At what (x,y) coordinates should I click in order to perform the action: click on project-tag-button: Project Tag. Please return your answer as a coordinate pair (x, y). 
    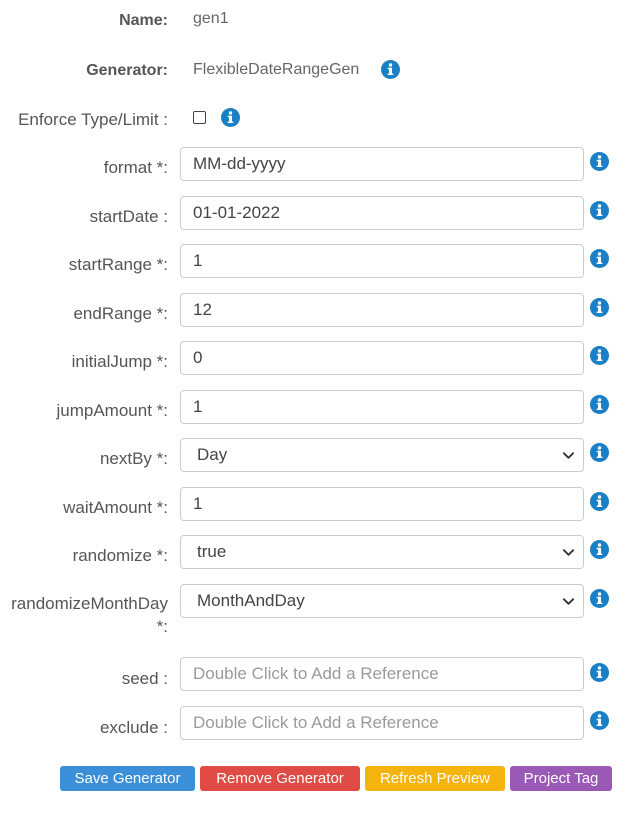
    Looking at the image, I should click on (561, 778).